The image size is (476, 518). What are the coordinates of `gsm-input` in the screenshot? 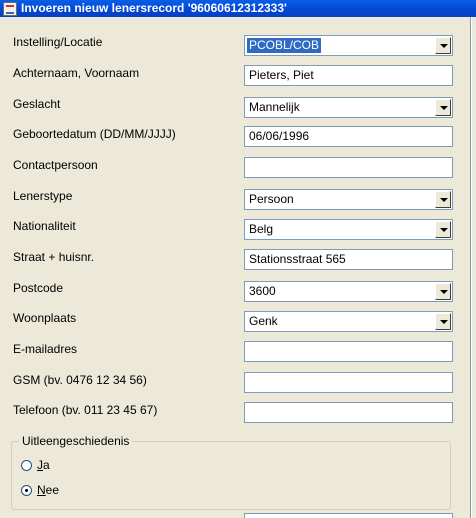 It's located at (348, 382).